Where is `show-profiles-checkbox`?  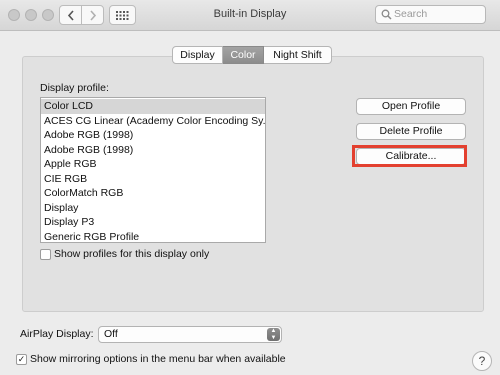 show-profiles-checkbox is located at coordinates (45, 254).